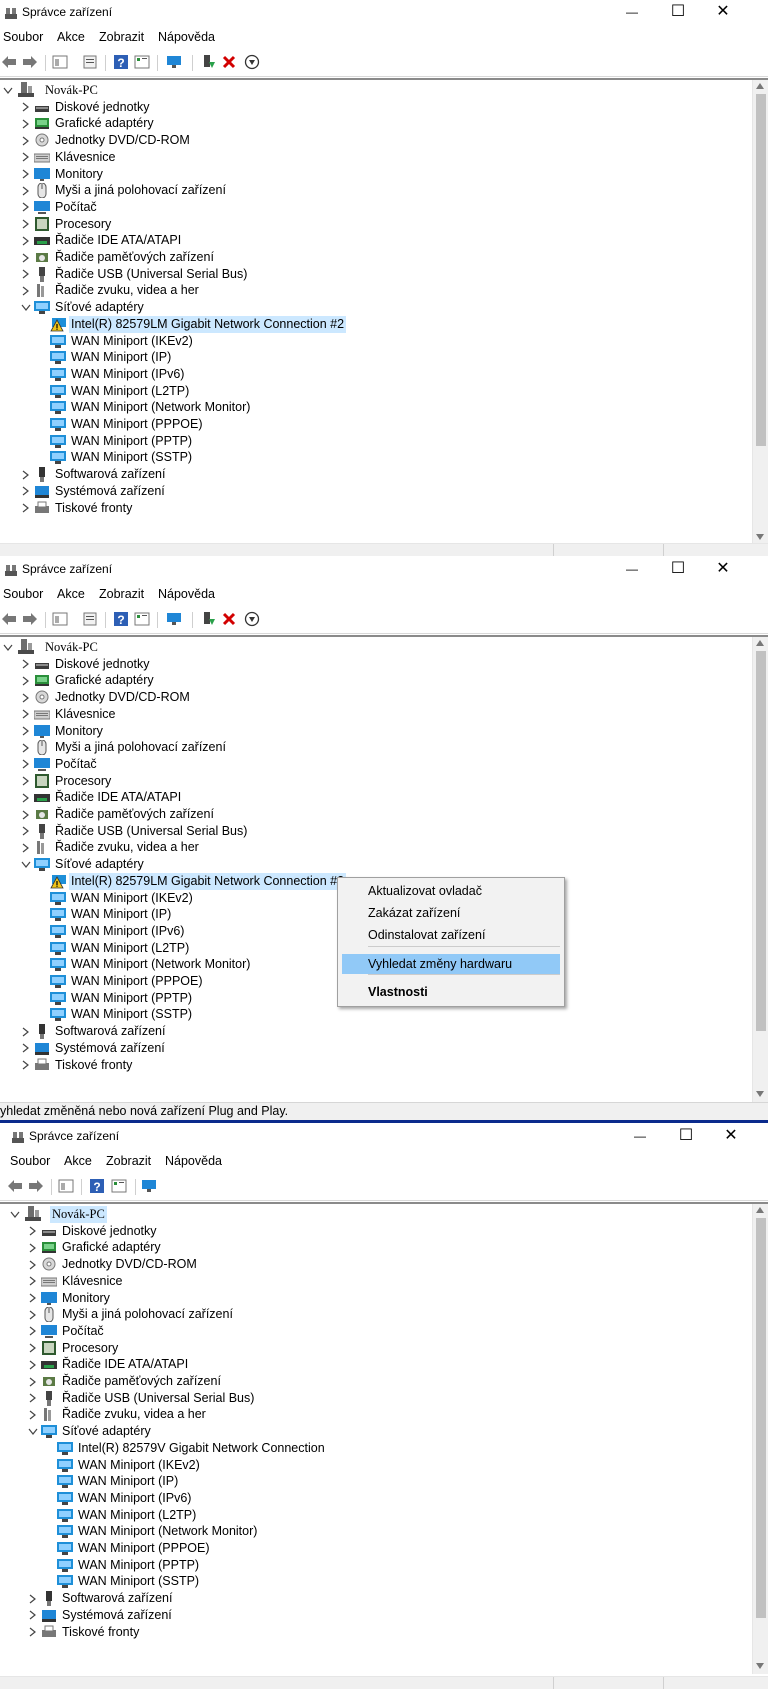 This screenshot has height=1690, width=768. Describe the element at coordinates (376, 357) in the screenshot. I see `tree-device: WAN Miniport (IP)` at that location.